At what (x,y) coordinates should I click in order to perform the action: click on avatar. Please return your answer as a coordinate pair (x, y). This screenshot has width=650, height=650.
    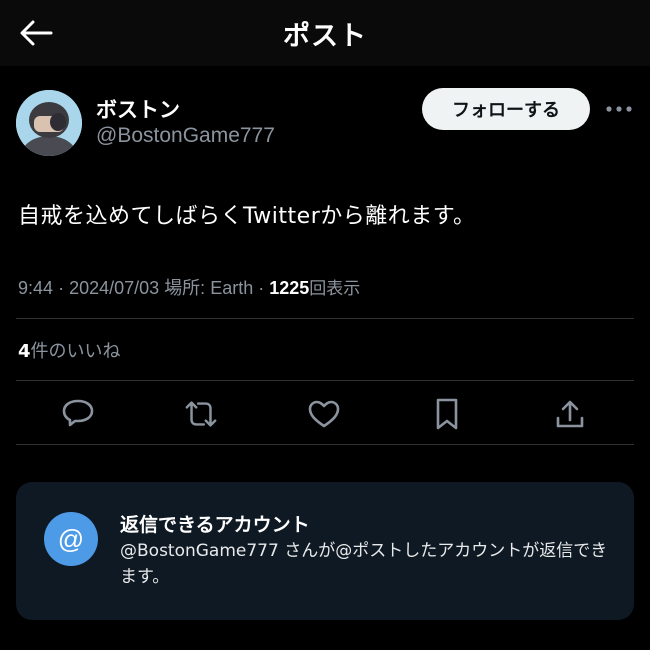
    Looking at the image, I should click on (49, 123).